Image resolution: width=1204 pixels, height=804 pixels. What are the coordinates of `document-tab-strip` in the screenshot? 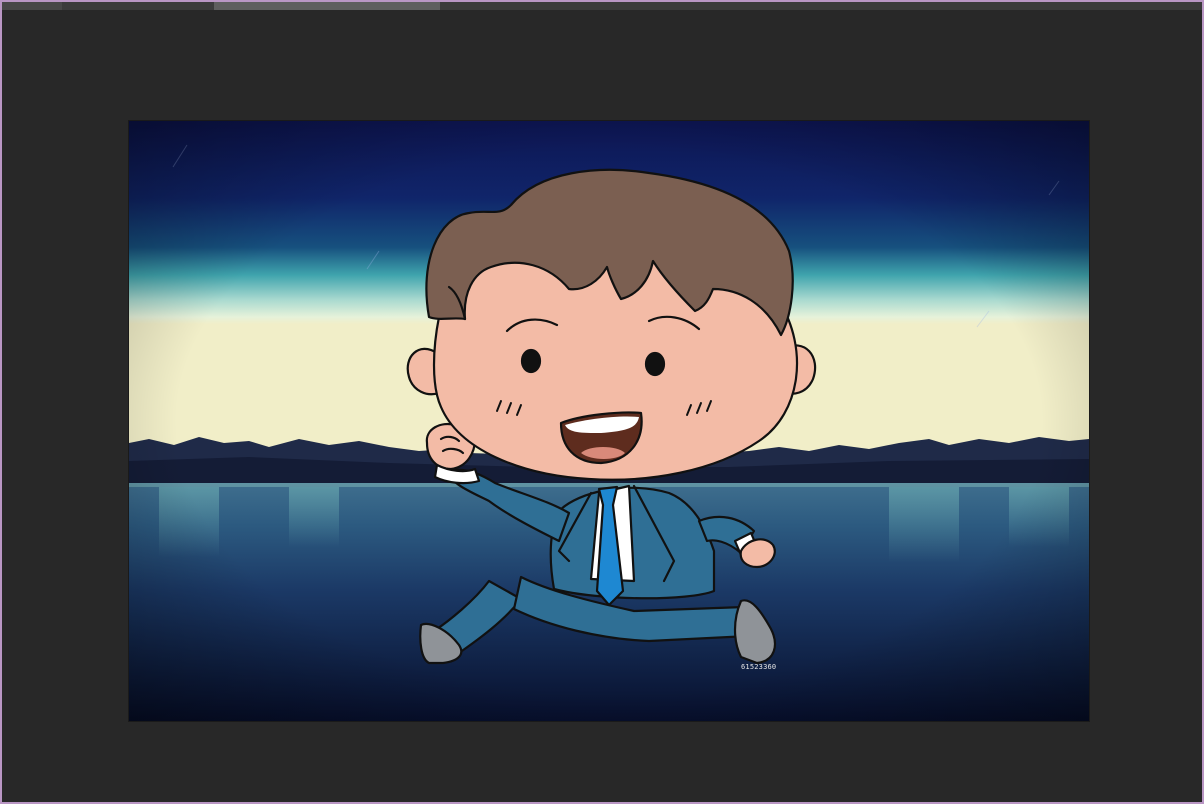 It's located at (602, 6).